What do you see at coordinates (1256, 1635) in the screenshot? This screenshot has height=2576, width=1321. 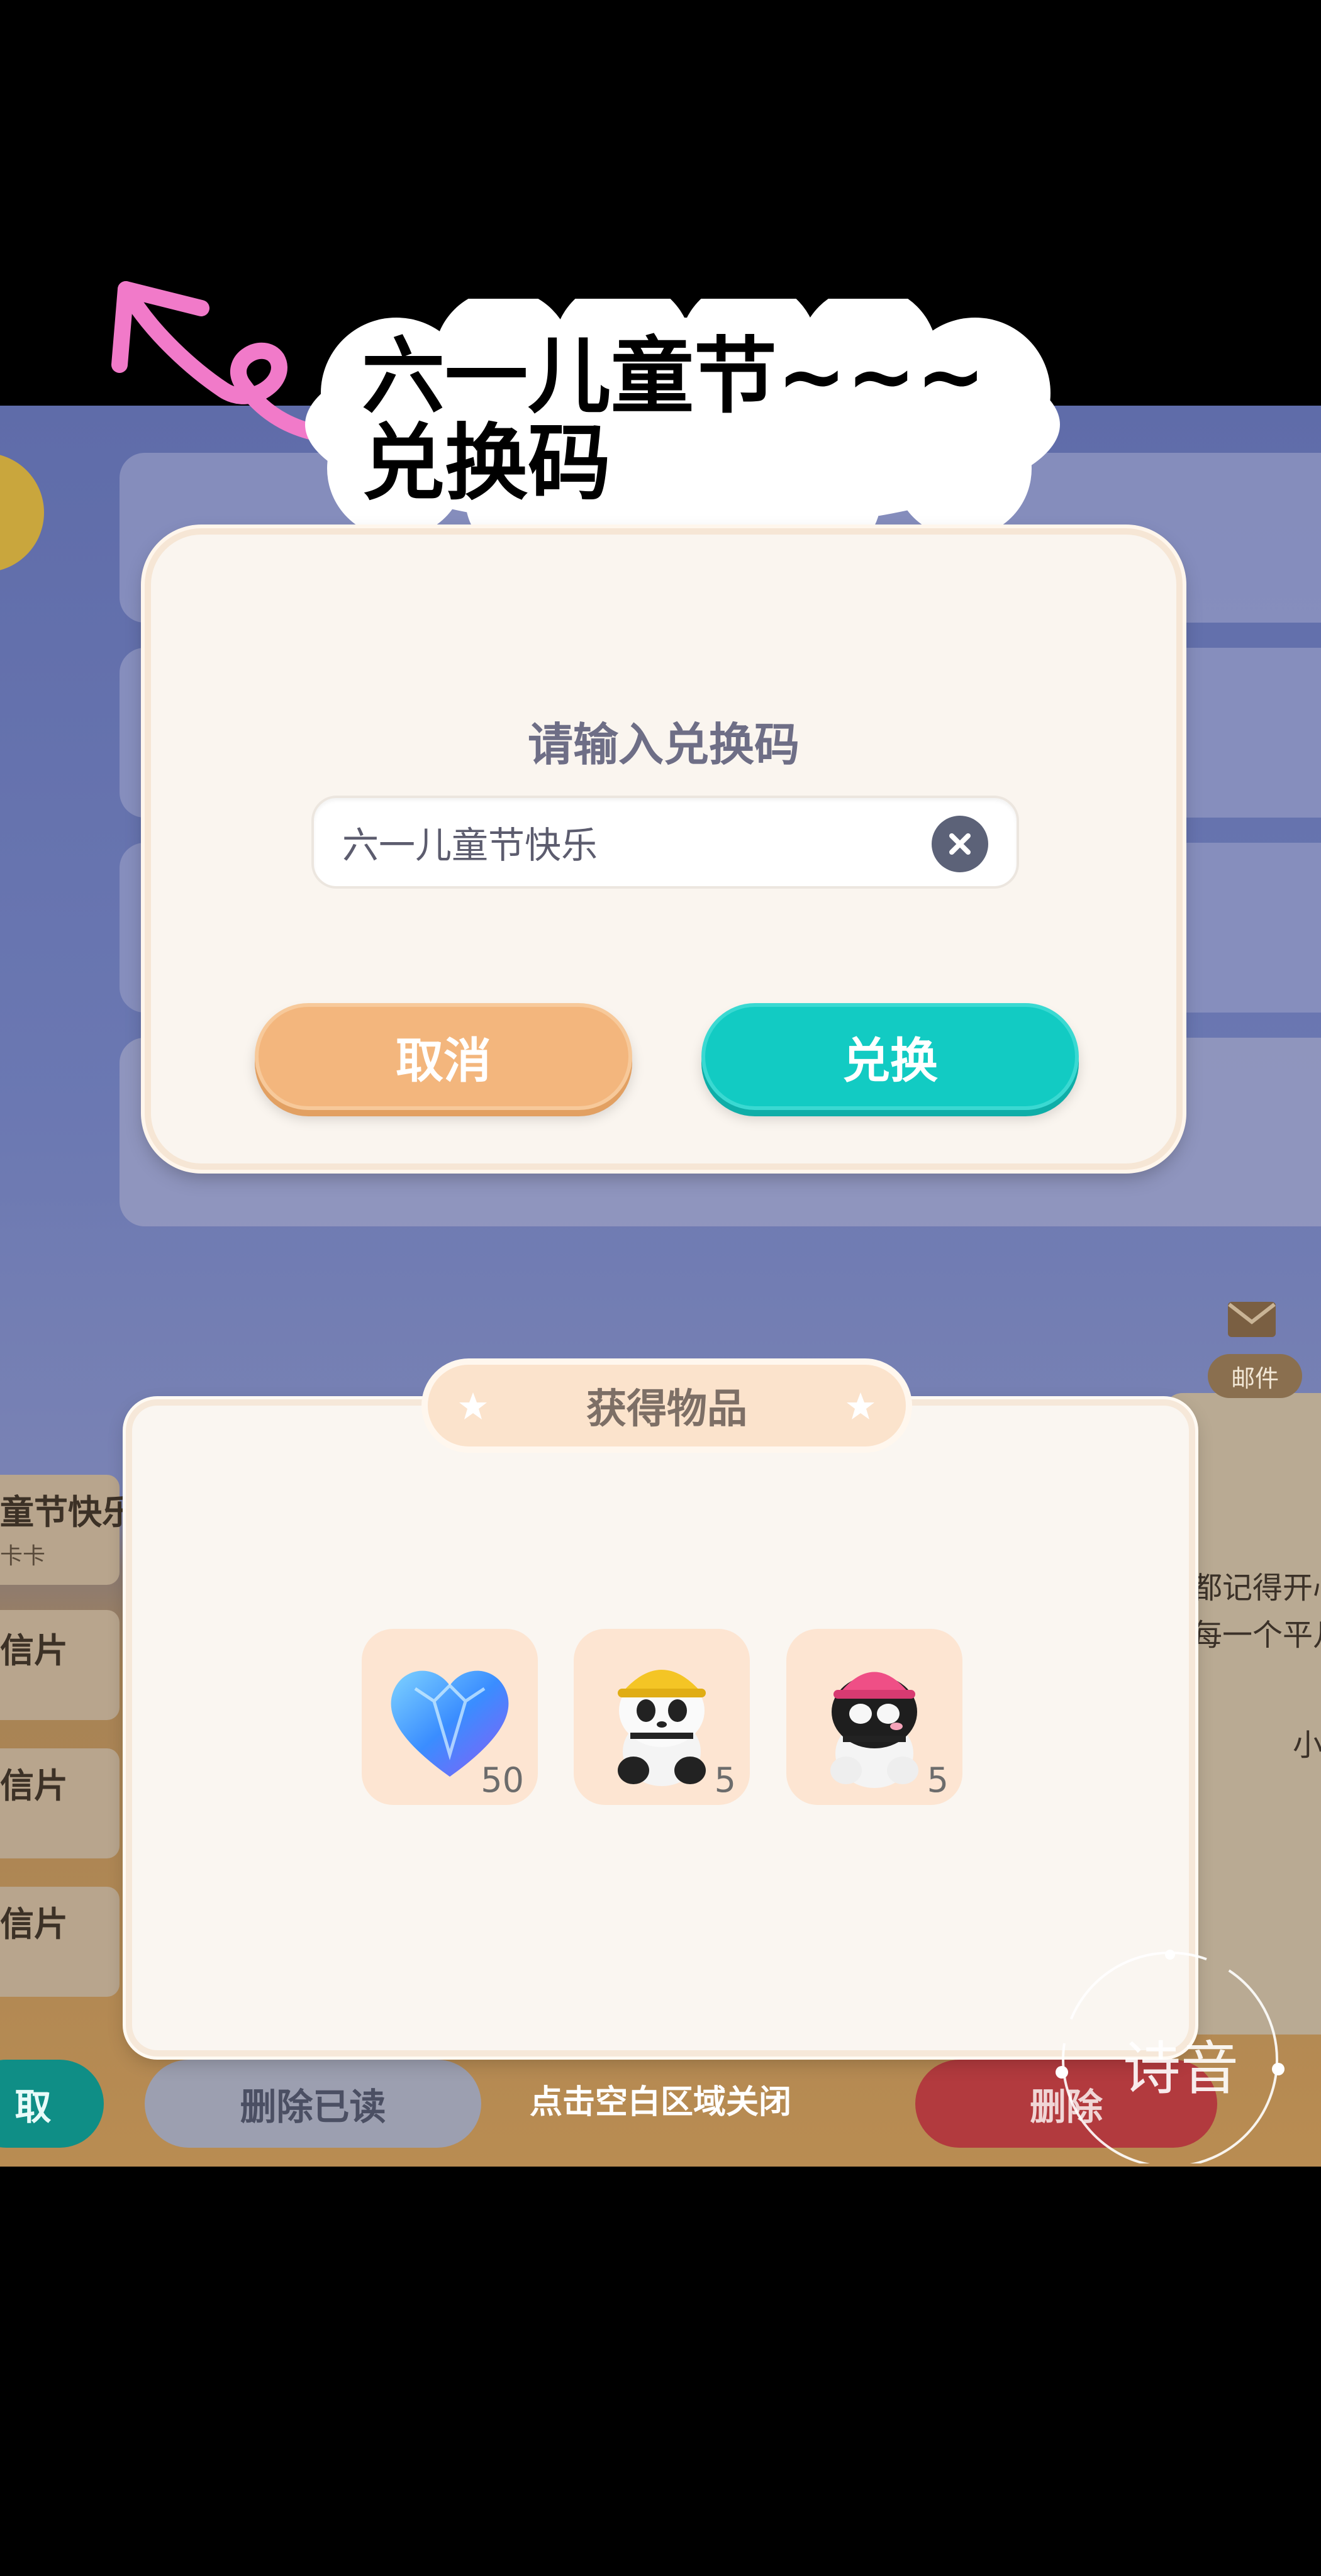 I see `mail-content-text: 每一个平凡` at bounding box center [1256, 1635].